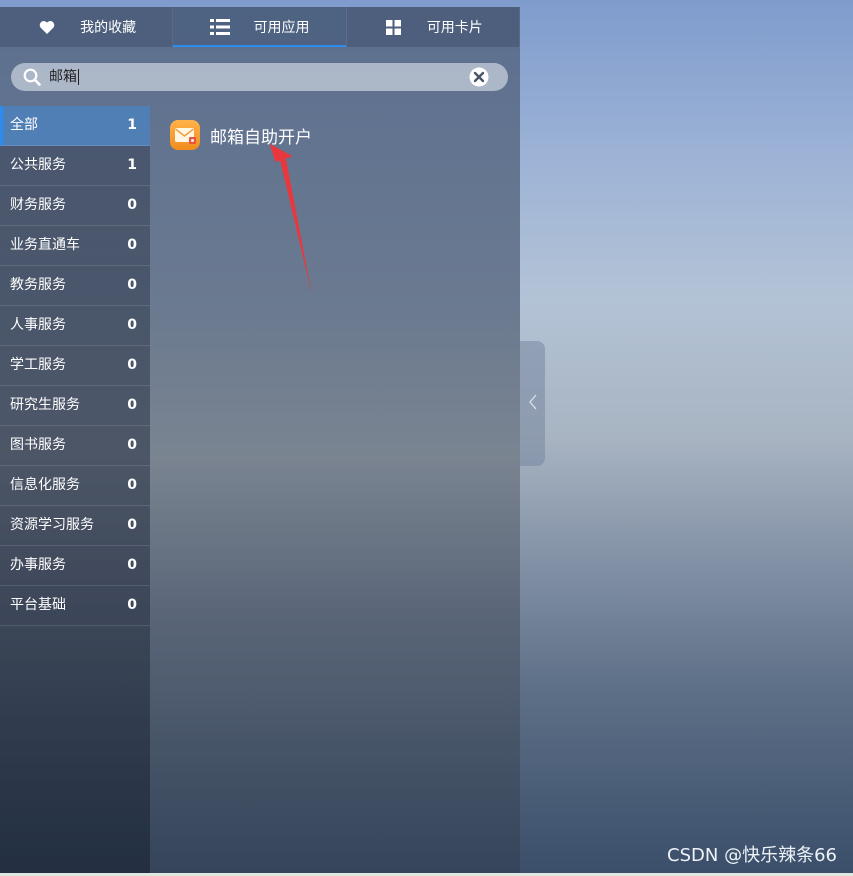  I want to click on tab-available-cards: 可用卡片, so click(433, 27).